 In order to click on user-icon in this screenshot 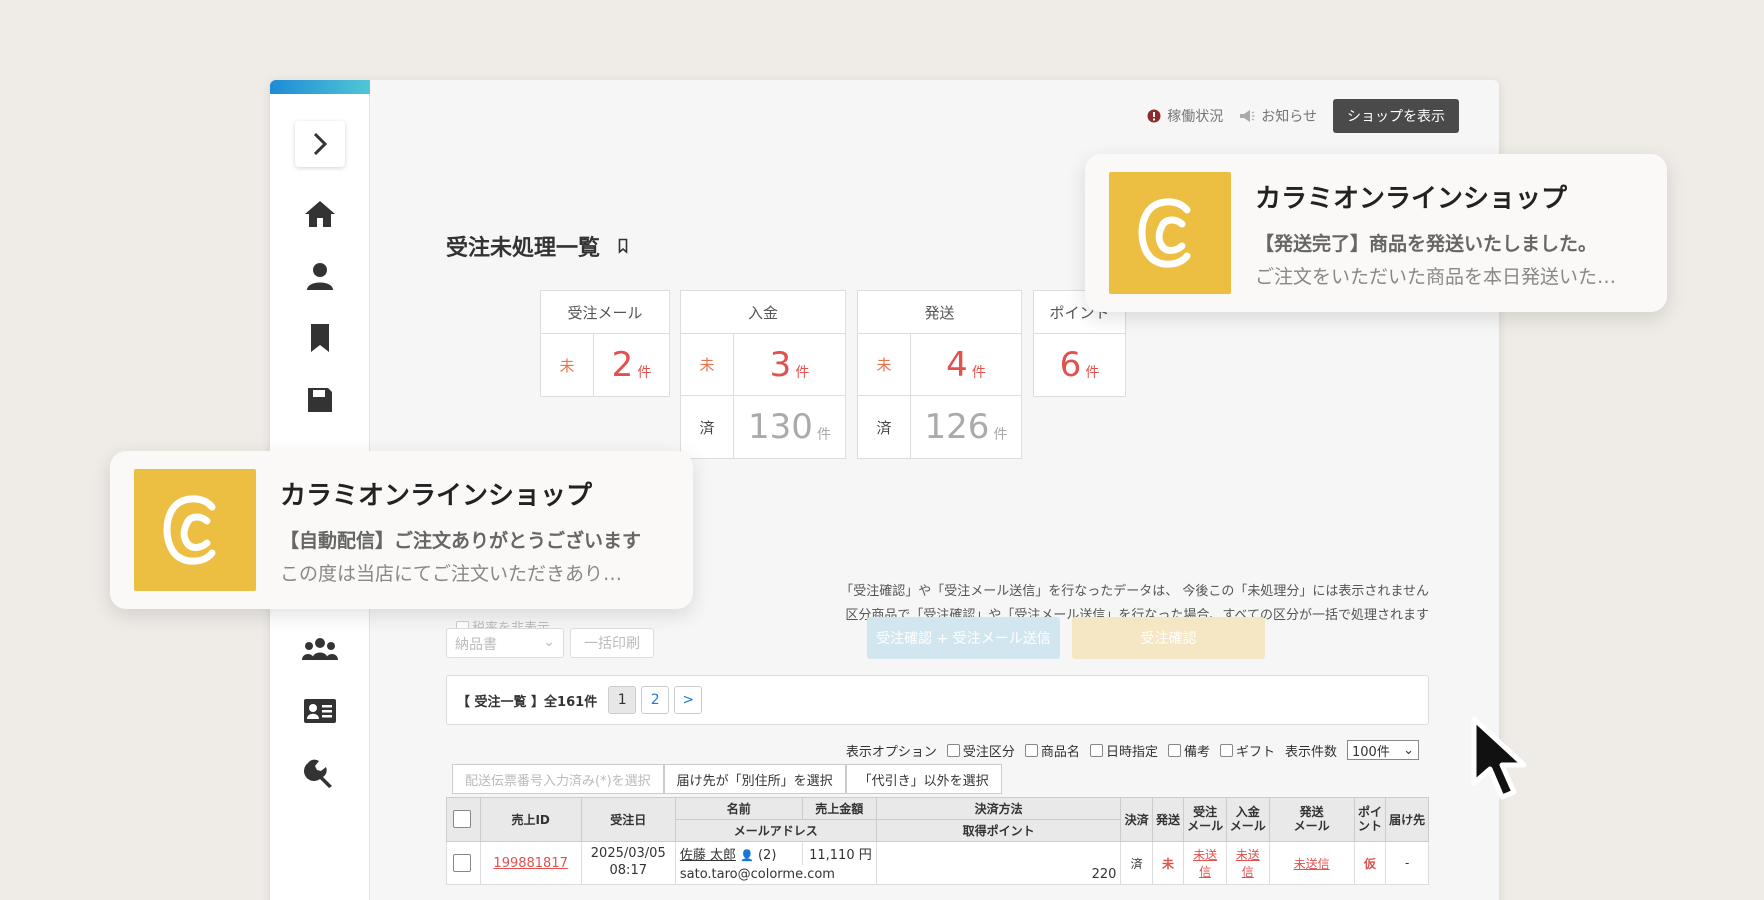, I will do `click(320, 276)`.